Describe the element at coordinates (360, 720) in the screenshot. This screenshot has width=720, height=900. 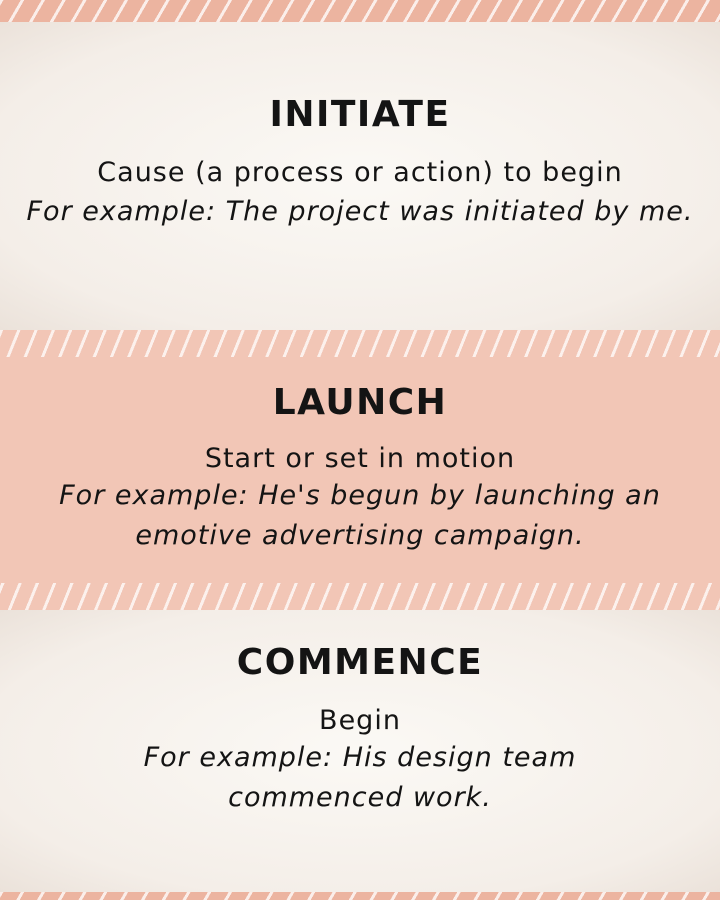
I see `term-definition: Begin` at that location.